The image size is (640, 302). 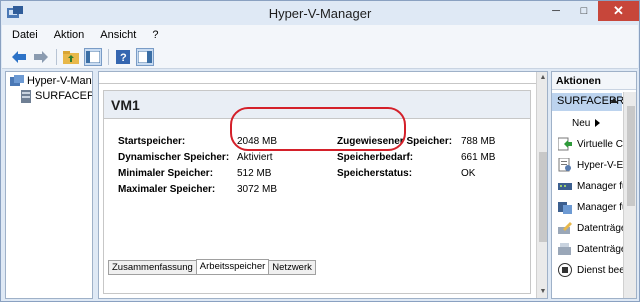 I want to click on menu-help: ?, so click(x=155, y=35).